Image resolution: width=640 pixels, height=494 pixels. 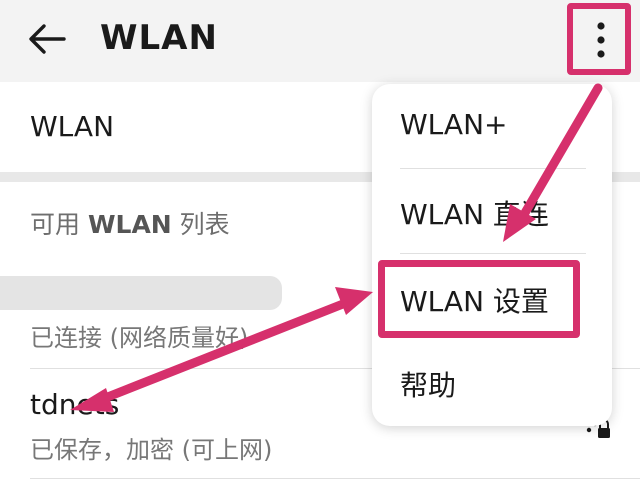 I want to click on wlan-toggle-label: WLAN, so click(x=72, y=126).